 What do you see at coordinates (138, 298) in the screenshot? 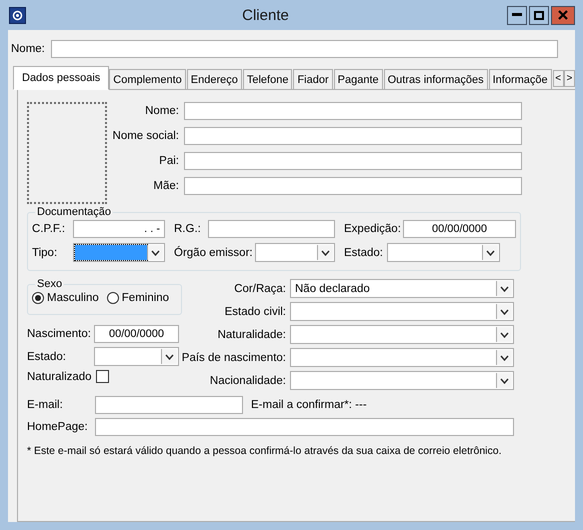
I see `radio-option: Feminino` at bounding box center [138, 298].